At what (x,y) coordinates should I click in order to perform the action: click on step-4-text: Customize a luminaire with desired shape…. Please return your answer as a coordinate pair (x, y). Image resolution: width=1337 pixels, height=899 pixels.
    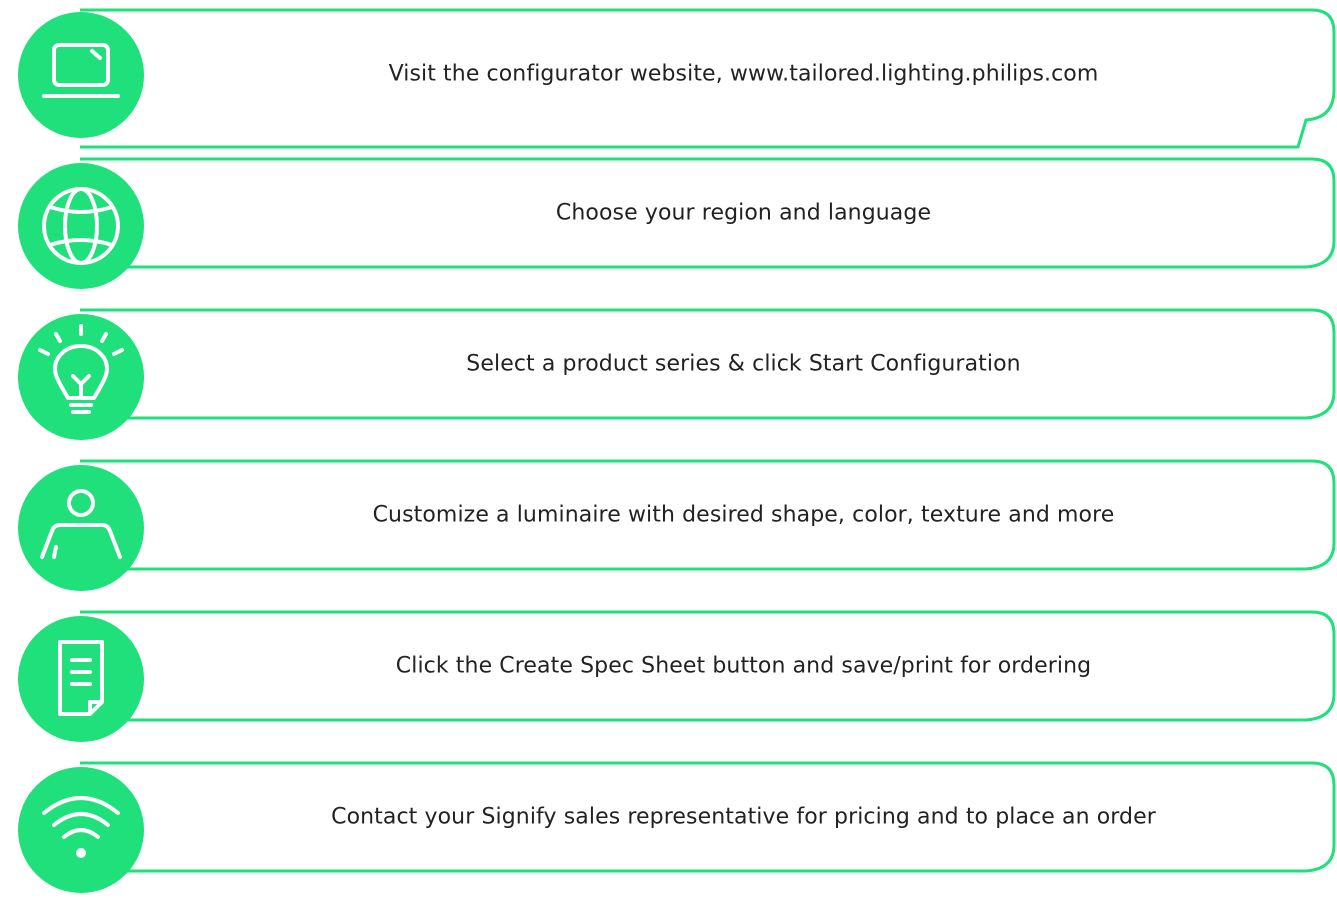
    Looking at the image, I should click on (743, 515).